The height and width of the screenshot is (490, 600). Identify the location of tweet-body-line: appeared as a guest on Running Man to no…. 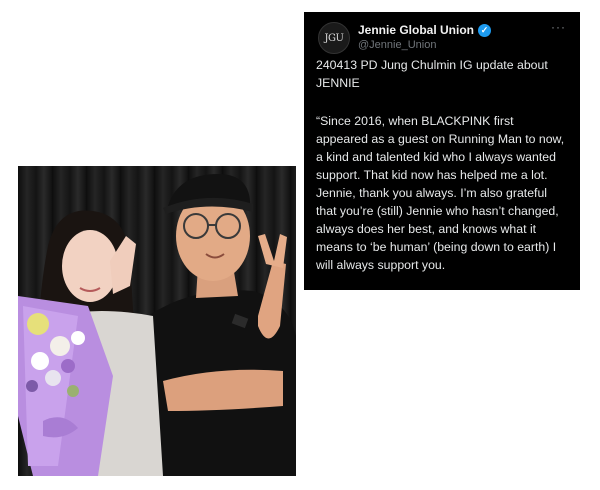
(440, 139).